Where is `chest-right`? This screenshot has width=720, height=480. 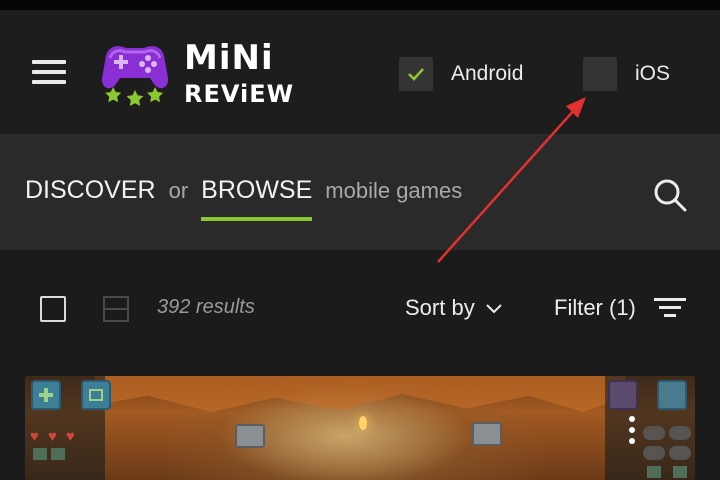
chest-right is located at coordinates (487, 434).